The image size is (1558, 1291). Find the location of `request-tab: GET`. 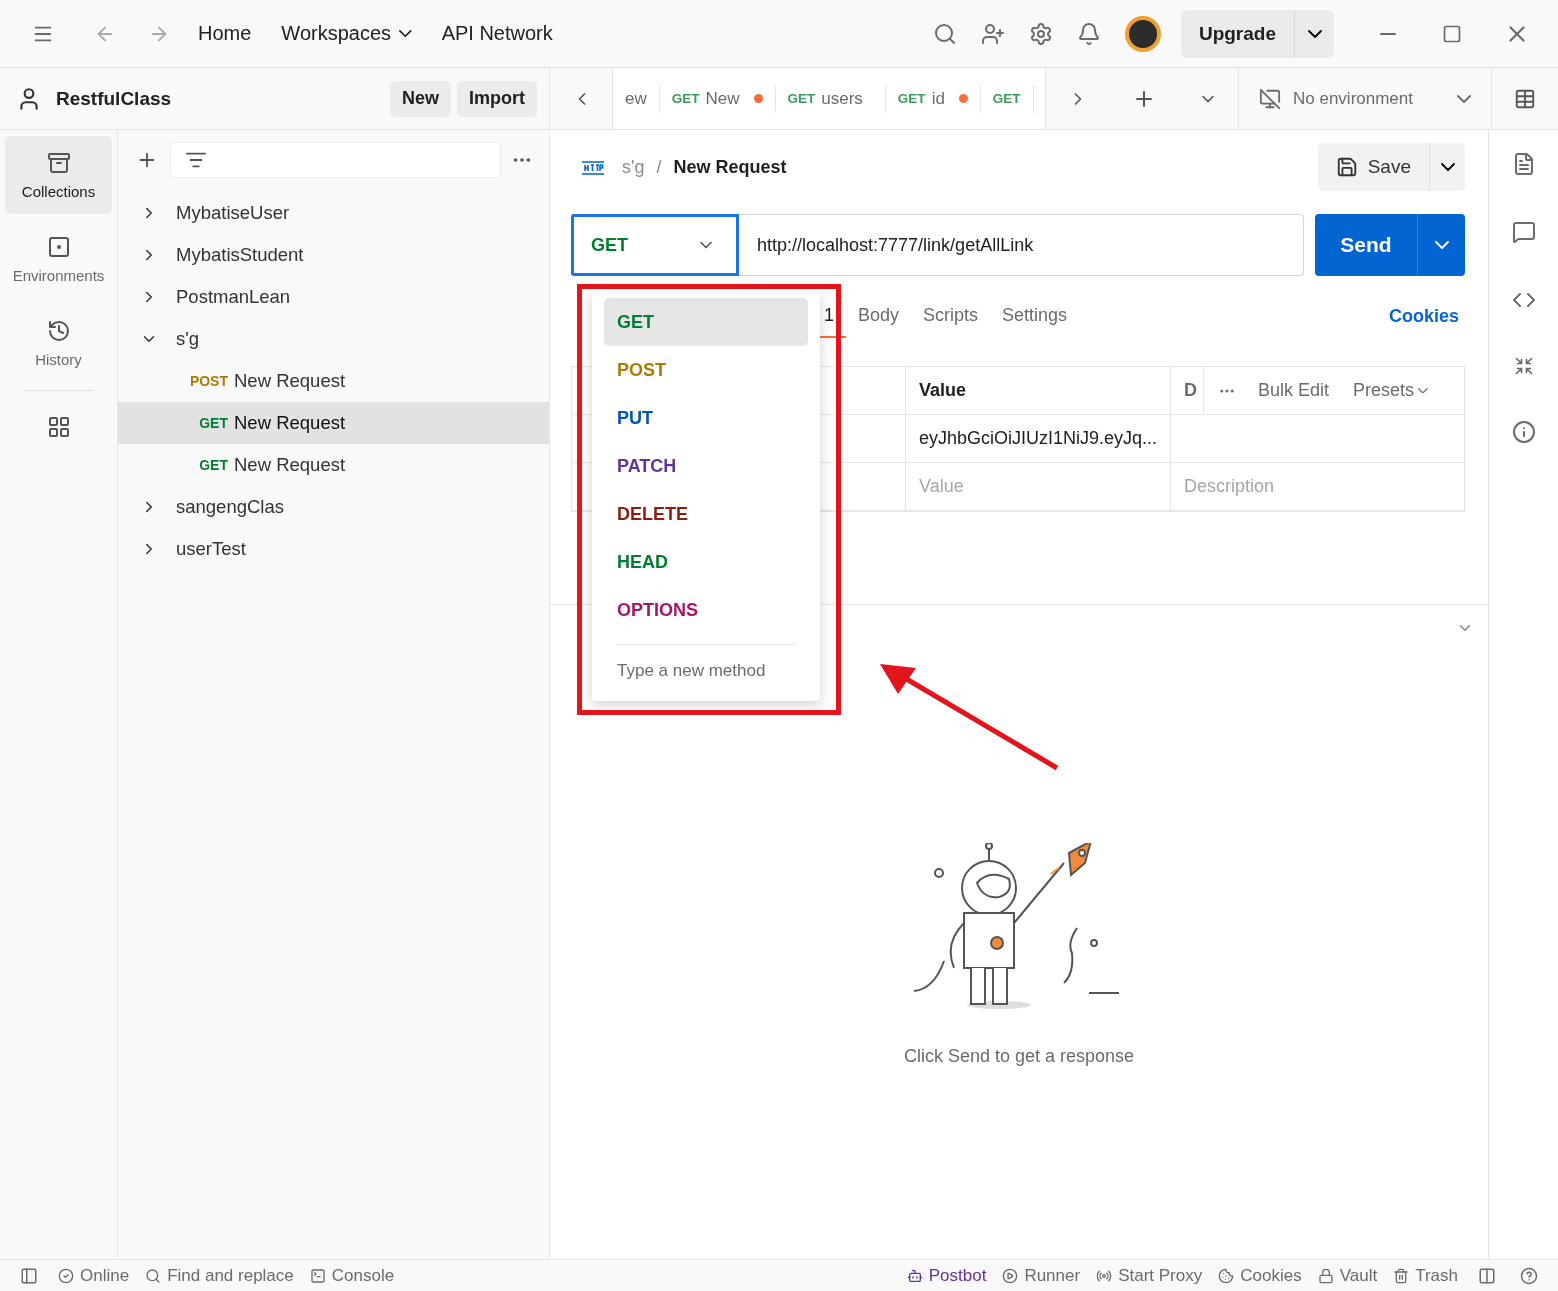

request-tab: GET is located at coordinates (1007, 98).